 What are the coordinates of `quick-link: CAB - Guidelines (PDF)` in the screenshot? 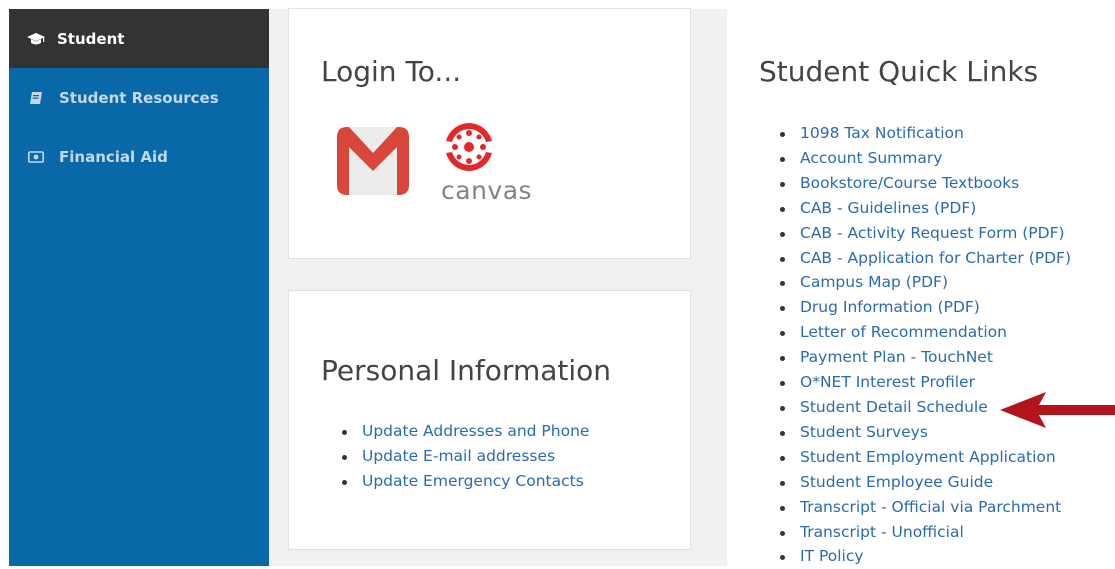 It's located at (888, 208).